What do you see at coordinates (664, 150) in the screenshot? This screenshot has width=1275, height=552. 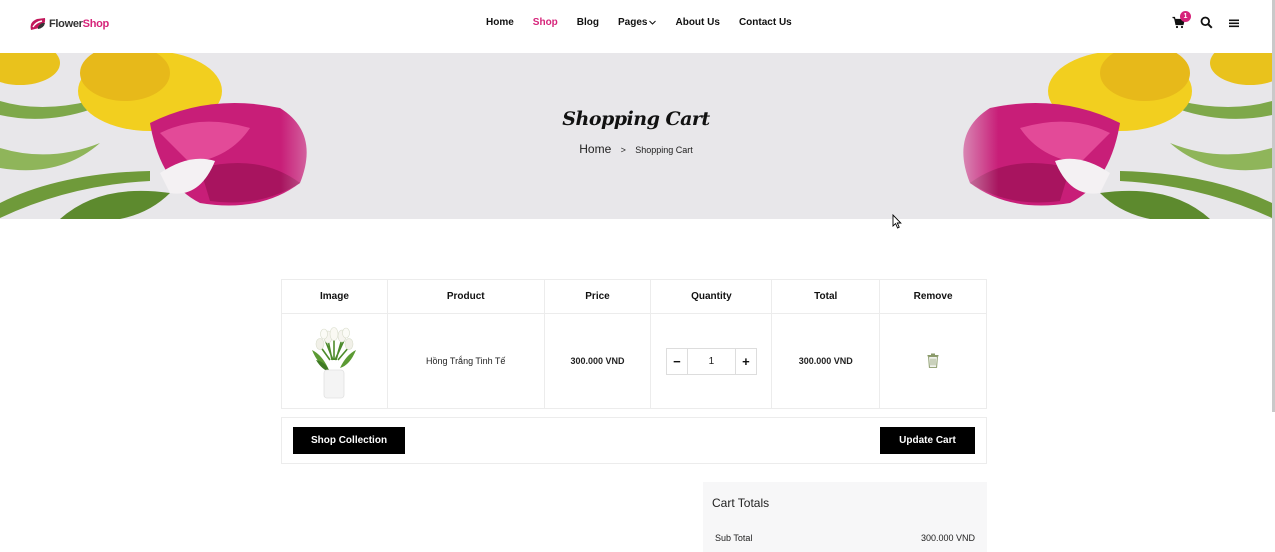 I see `breadcrumb-current: Shopping Cart` at bounding box center [664, 150].